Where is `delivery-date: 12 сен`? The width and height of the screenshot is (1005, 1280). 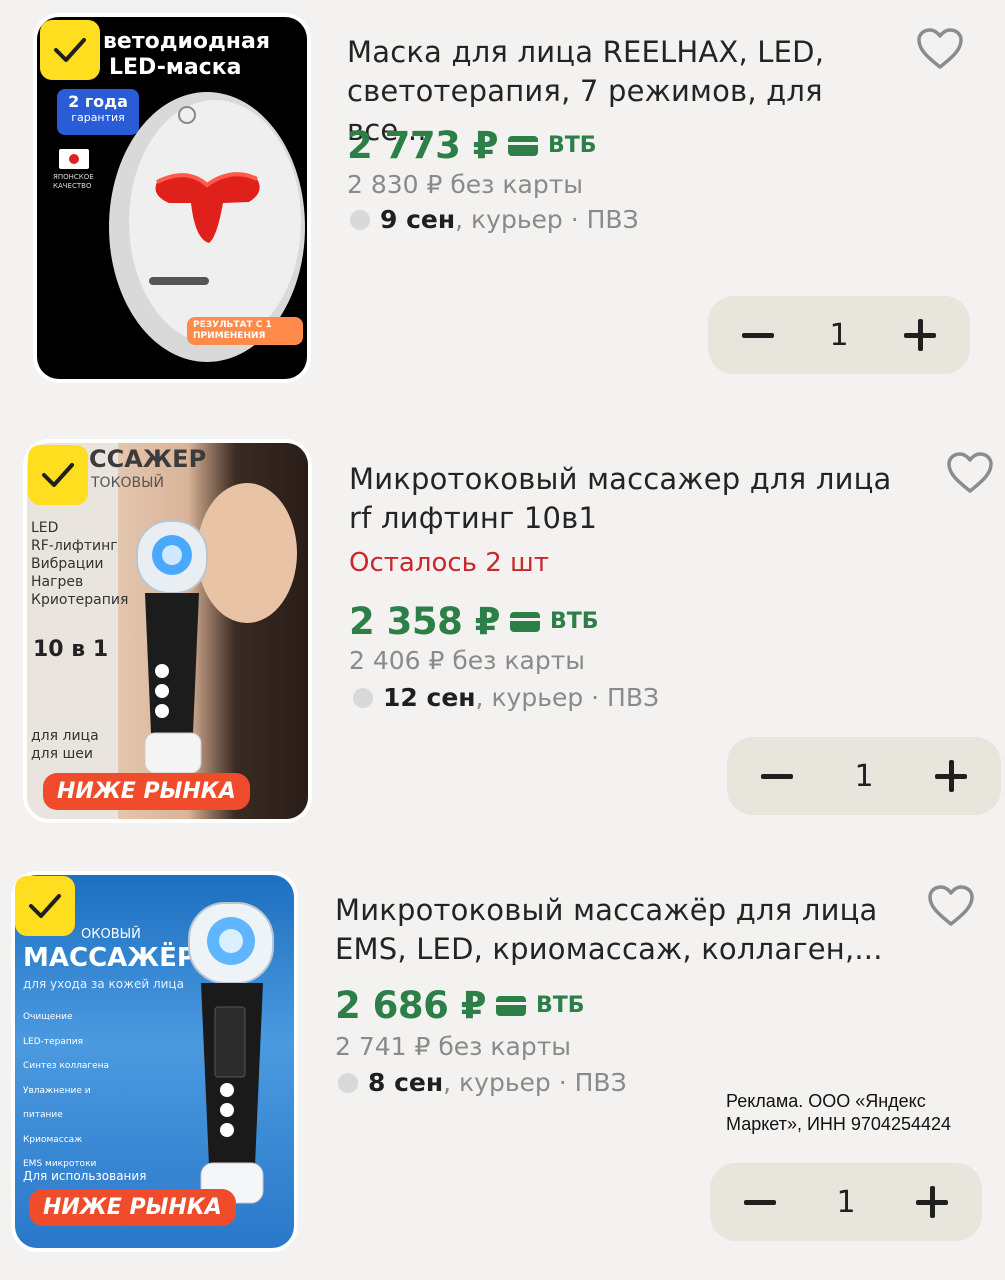
delivery-date: 12 сен is located at coordinates (429, 697).